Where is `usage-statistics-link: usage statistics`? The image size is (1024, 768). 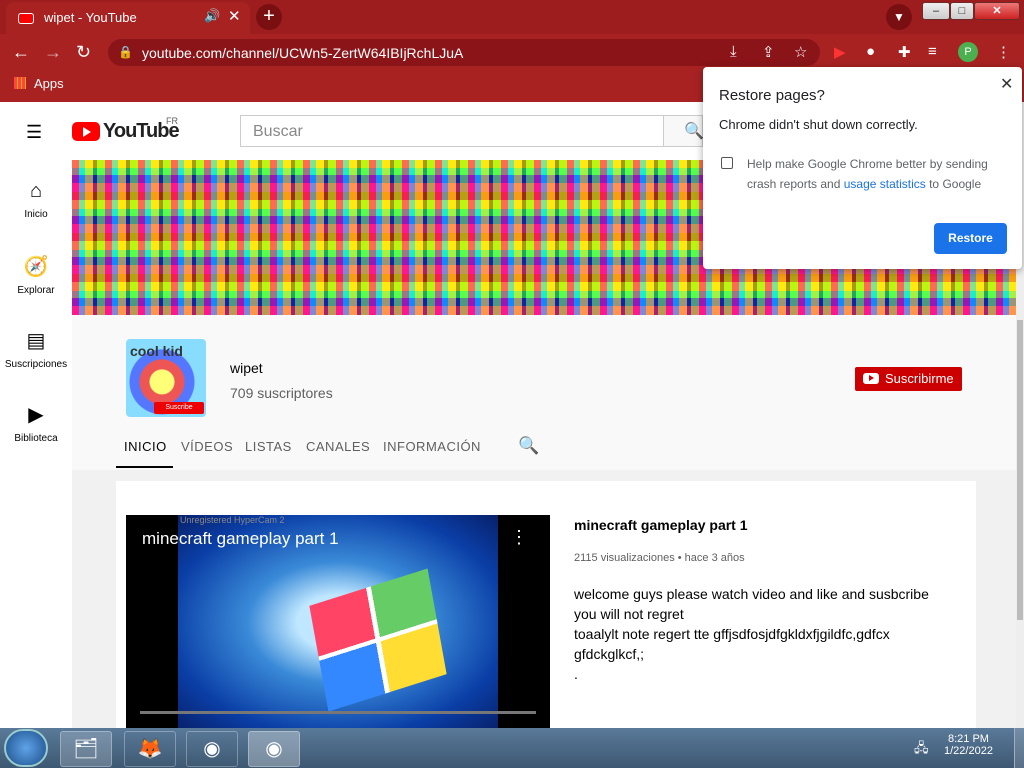
usage-statistics-link: usage statistics is located at coordinates (885, 184).